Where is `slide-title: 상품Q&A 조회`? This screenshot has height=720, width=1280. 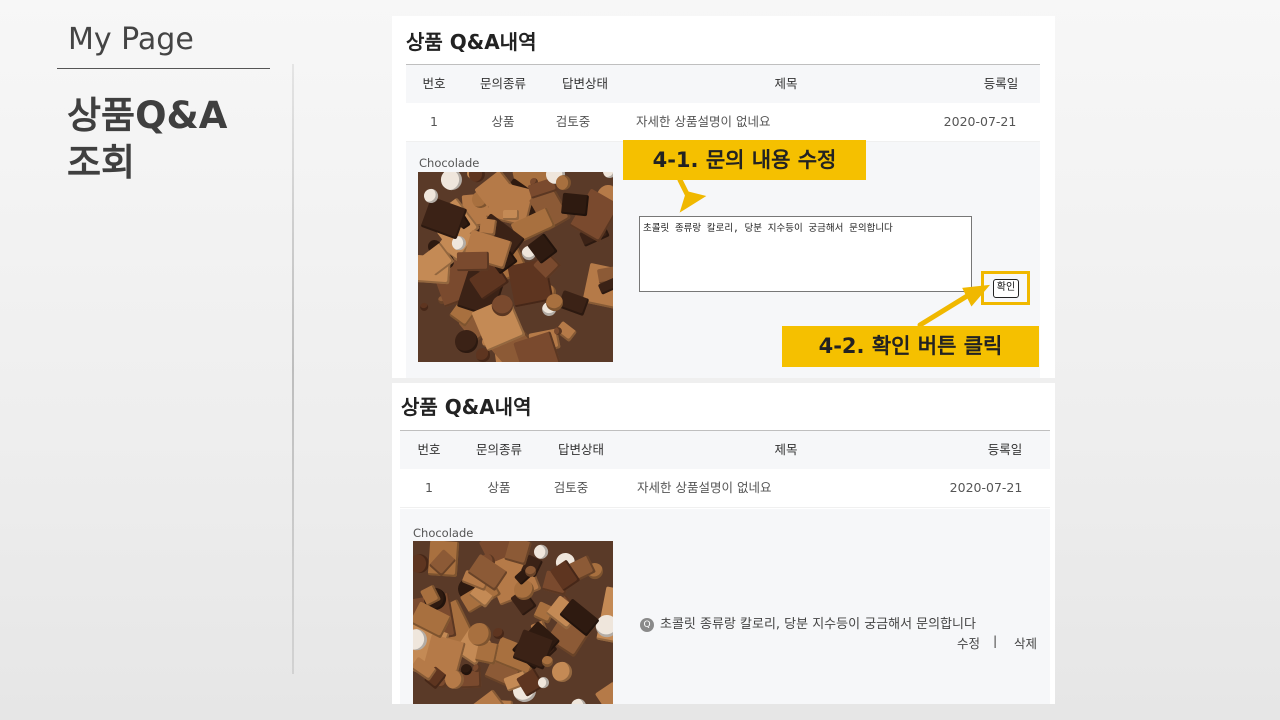 slide-title: 상품Q&A 조회 is located at coordinates (147, 139).